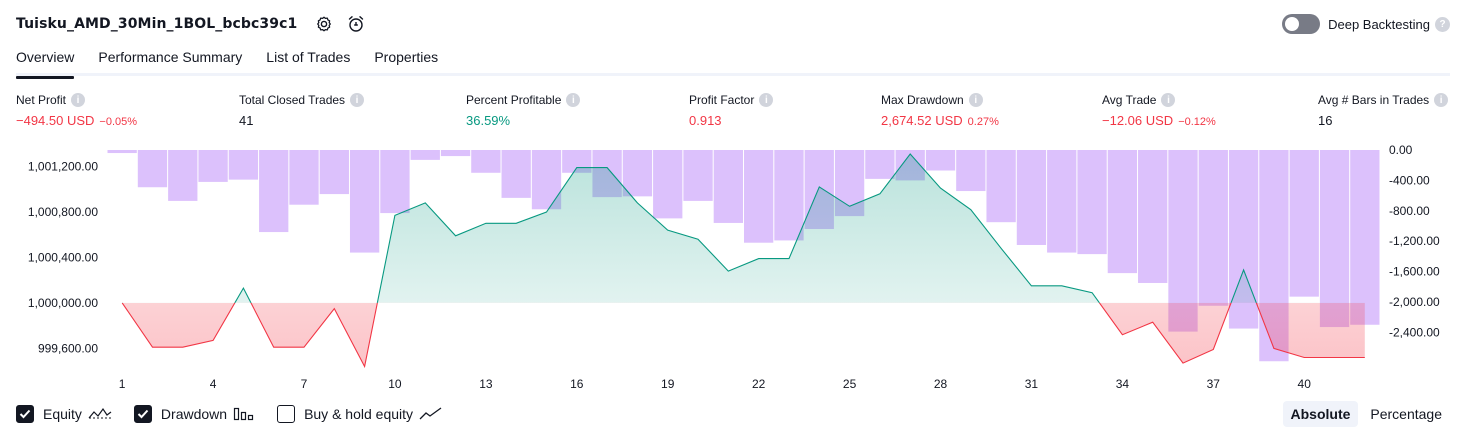 The image size is (1466, 438). I want to click on metric-total-closed-trades: Total Closed Trades i 41, so click(302, 110).